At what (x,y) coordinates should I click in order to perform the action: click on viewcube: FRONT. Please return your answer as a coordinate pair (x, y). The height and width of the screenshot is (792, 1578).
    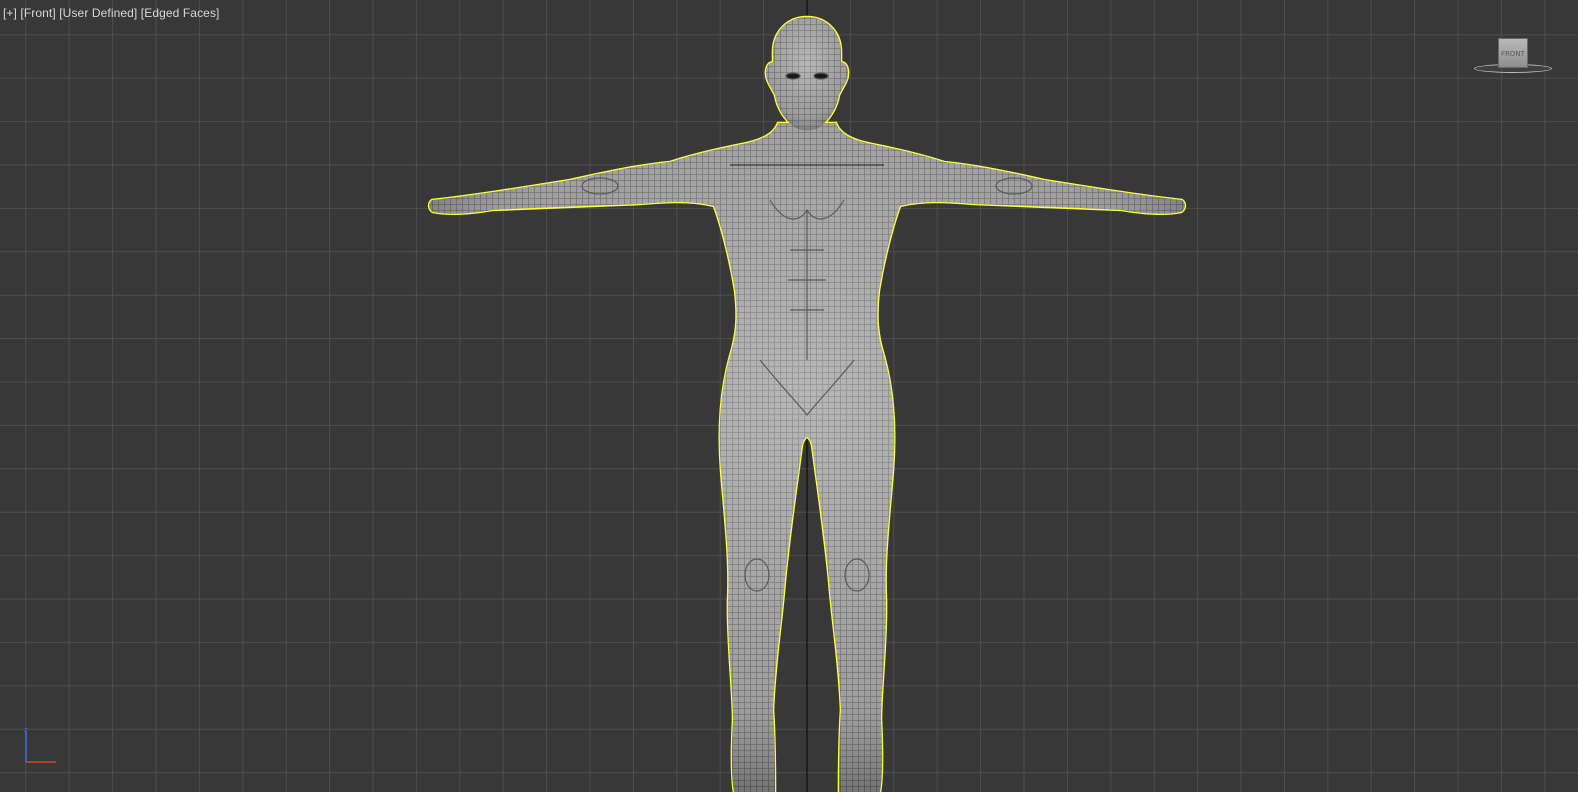
    Looking at the image, I should click on (1513, 57).